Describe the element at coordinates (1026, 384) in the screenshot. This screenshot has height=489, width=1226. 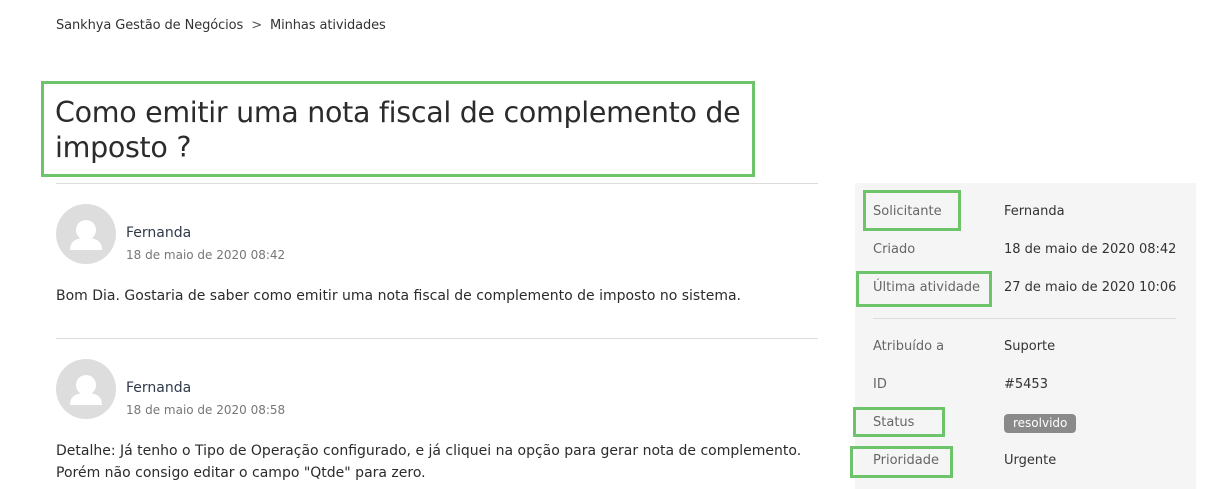
I see `id-value: #5453` at that location.